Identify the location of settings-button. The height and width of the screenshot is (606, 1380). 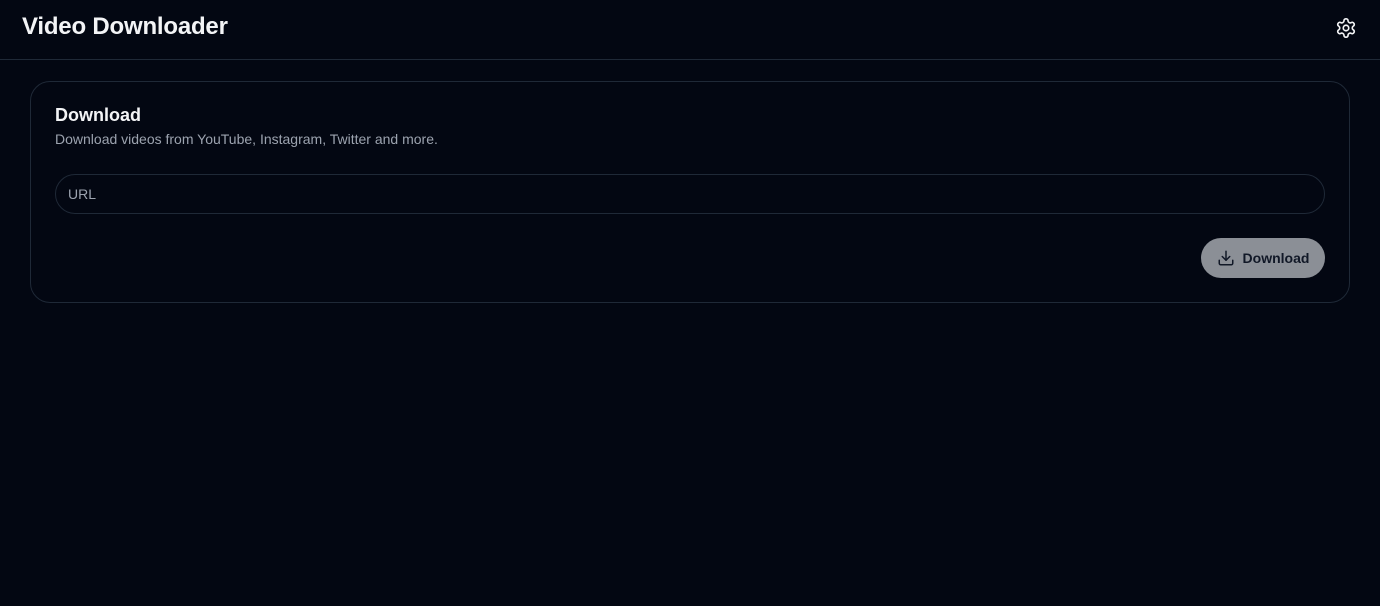
(1346, 28).